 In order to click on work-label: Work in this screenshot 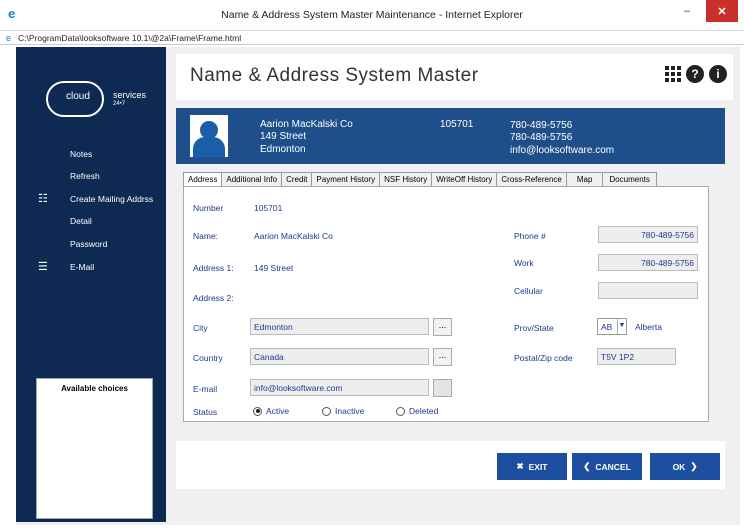, I will do `click(524, 263)`.